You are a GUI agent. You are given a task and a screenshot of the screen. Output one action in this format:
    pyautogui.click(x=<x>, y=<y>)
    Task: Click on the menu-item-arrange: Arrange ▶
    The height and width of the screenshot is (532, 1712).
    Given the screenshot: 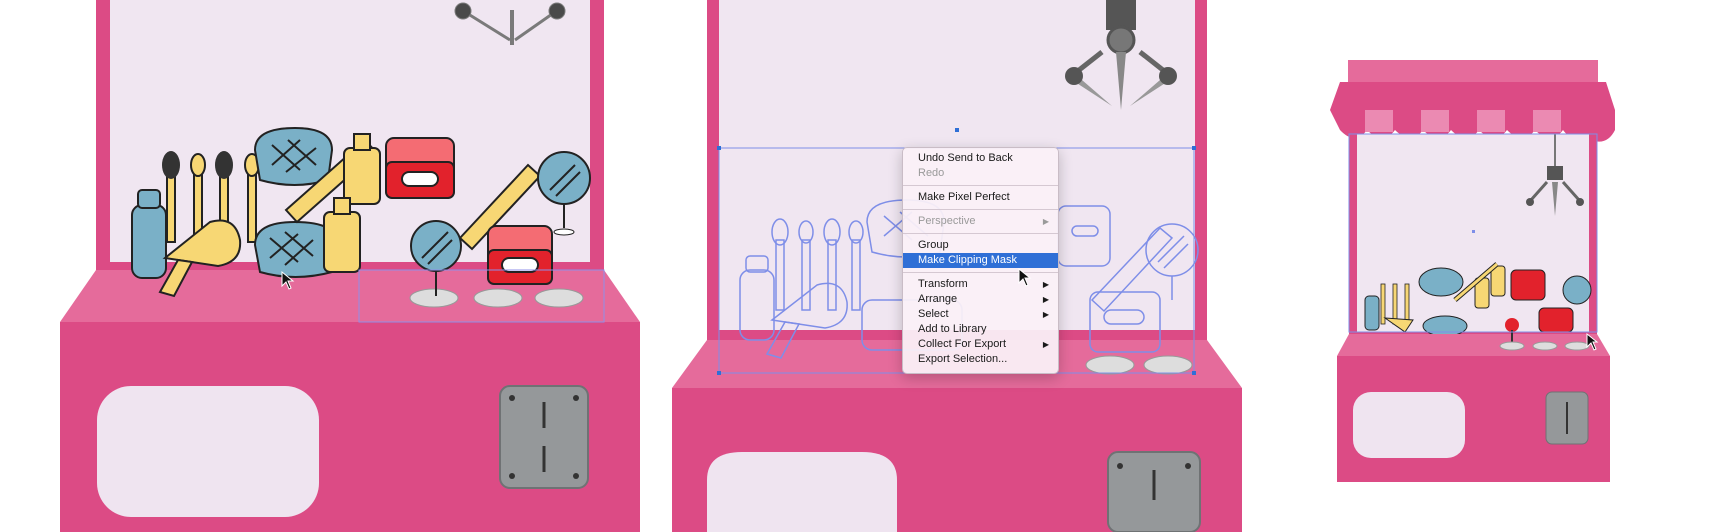 What is the action you would take?
    pyautogui.click(x=980, y=299)
    